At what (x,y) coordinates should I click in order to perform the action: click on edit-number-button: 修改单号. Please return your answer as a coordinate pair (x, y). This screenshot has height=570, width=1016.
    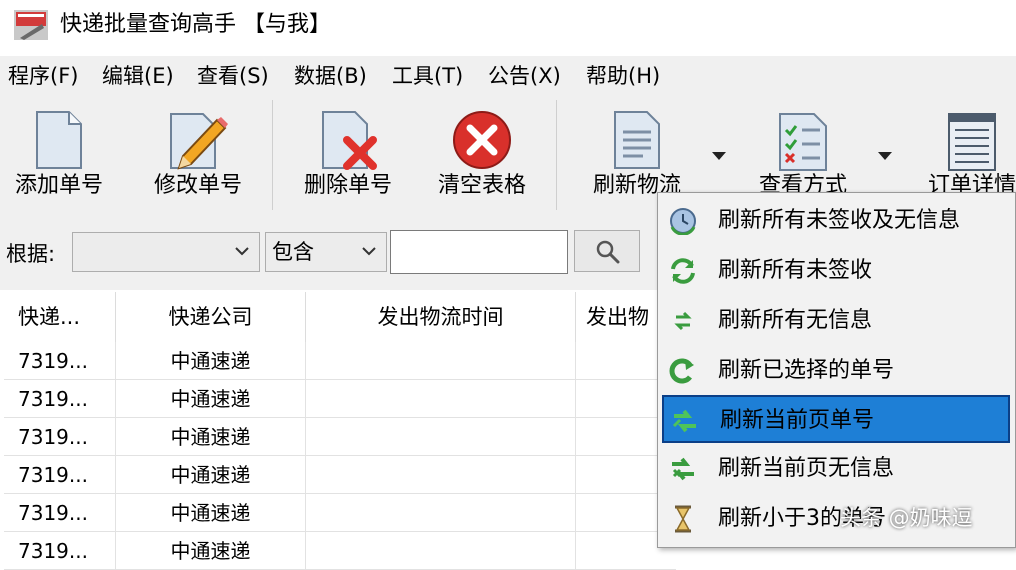
    Looking at the image, I should click on (198, 155).